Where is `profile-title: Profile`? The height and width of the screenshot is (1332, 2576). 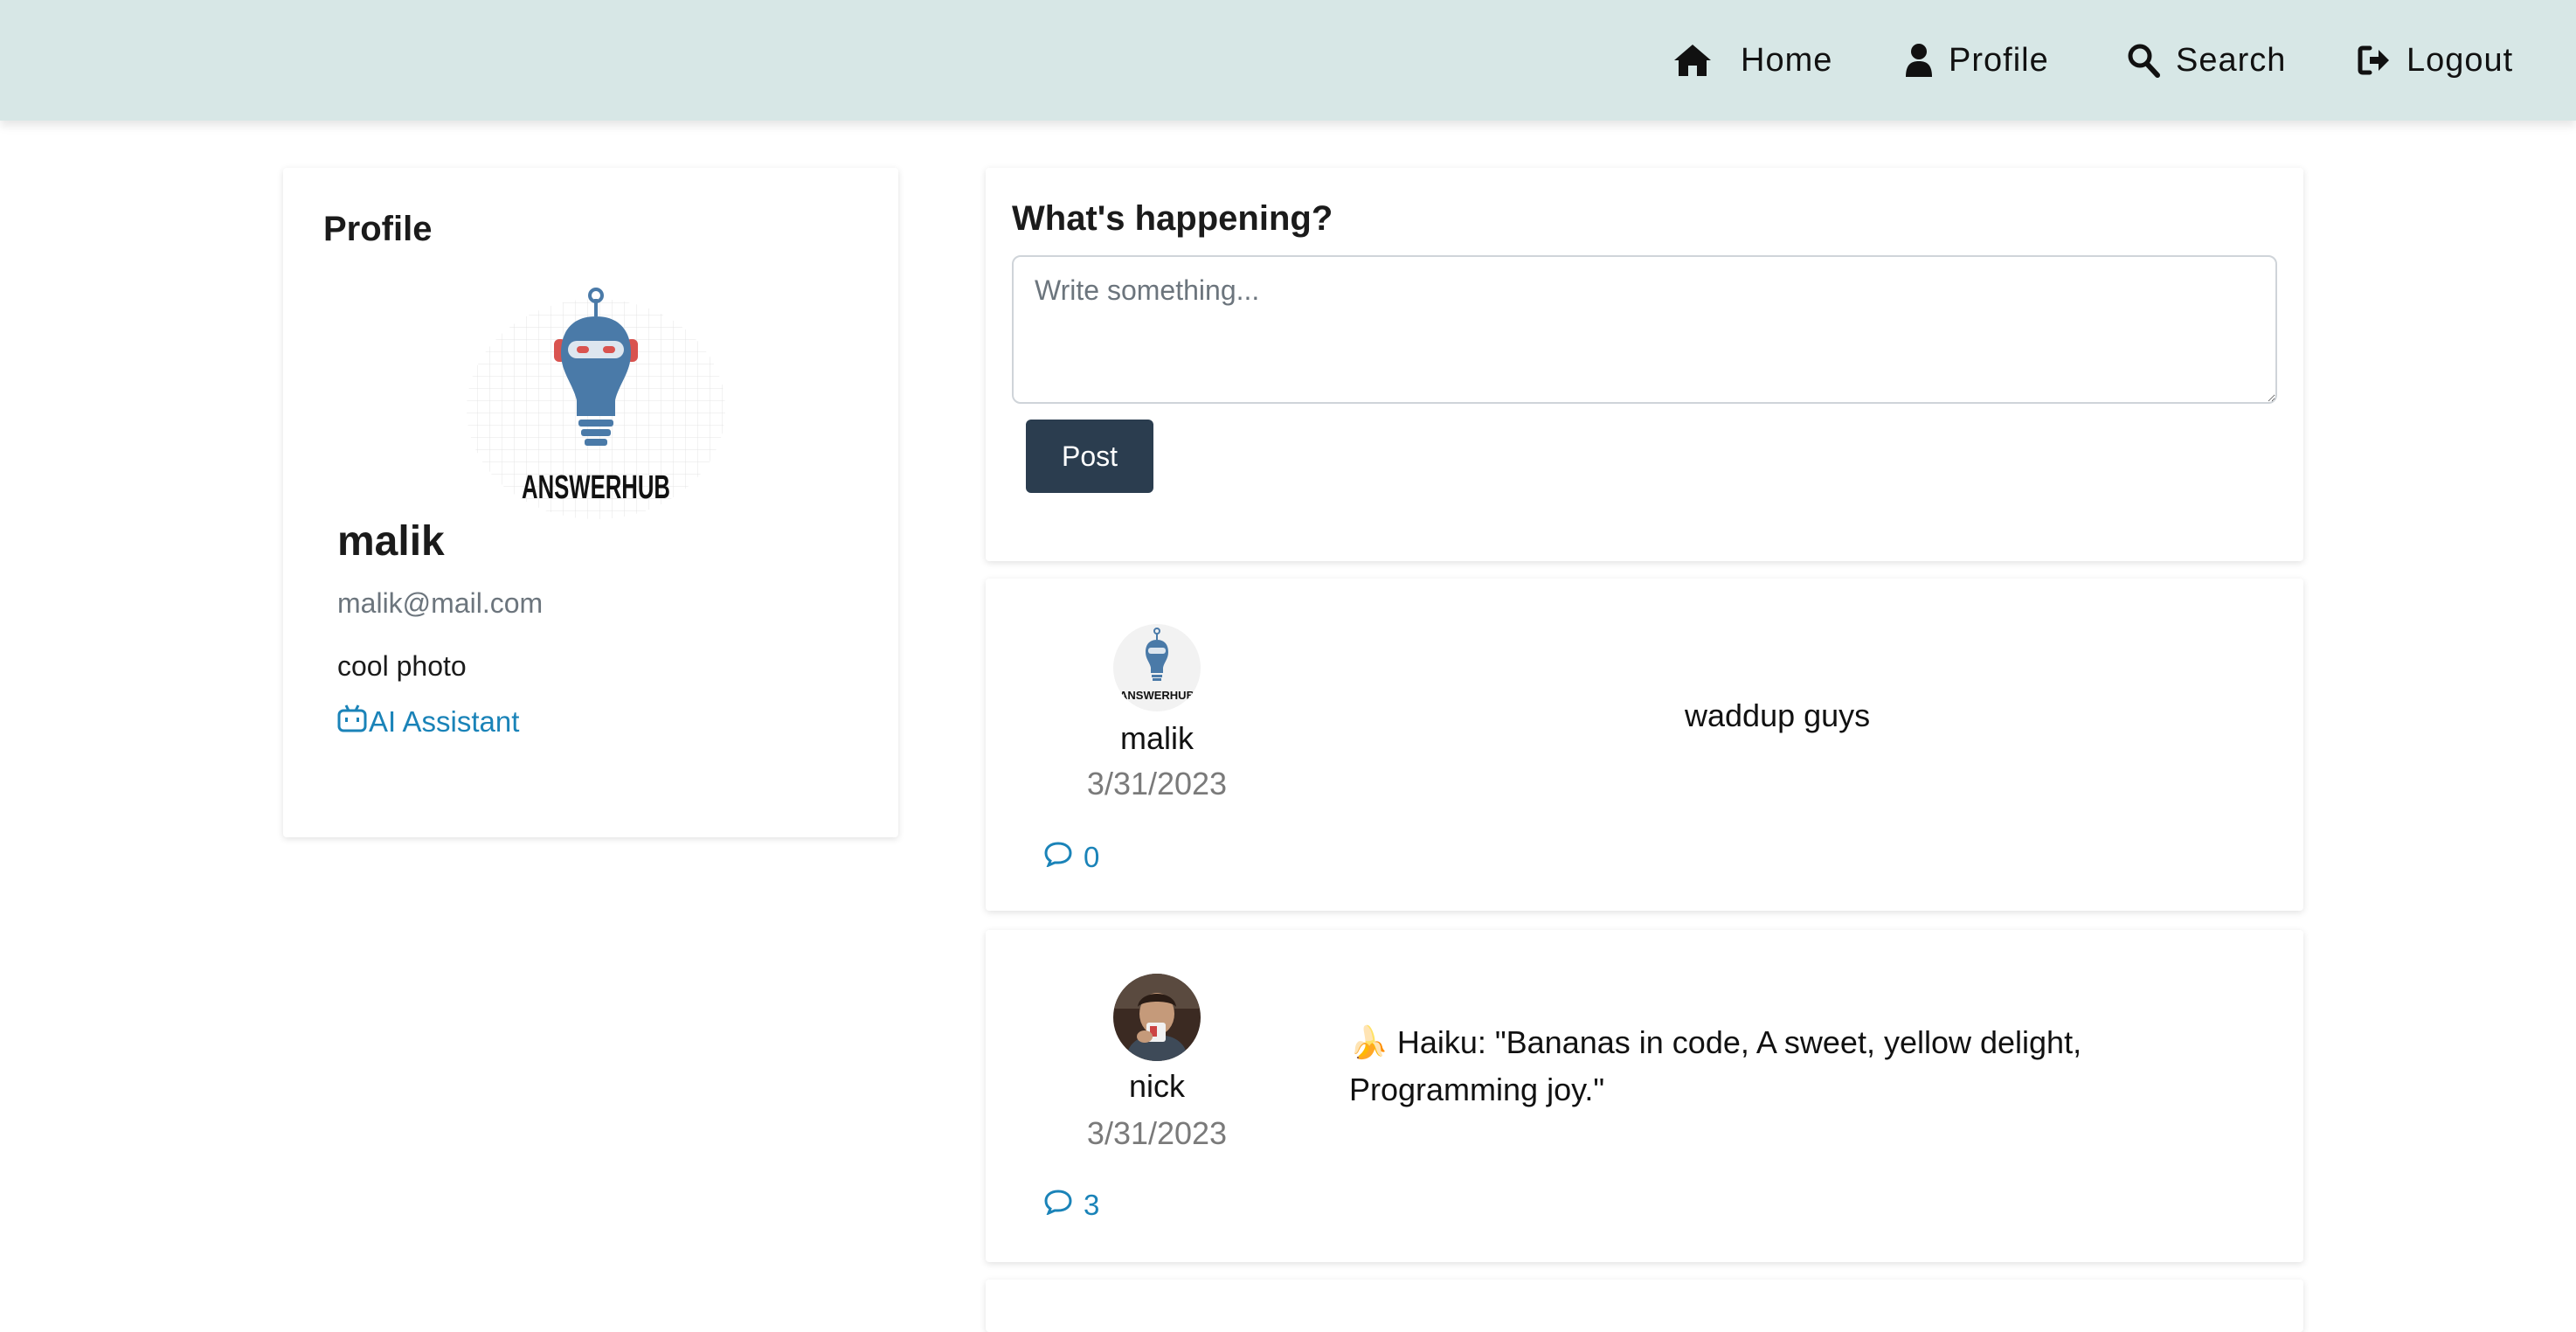 profile-title: Profile is located at coordinates (378, 229).